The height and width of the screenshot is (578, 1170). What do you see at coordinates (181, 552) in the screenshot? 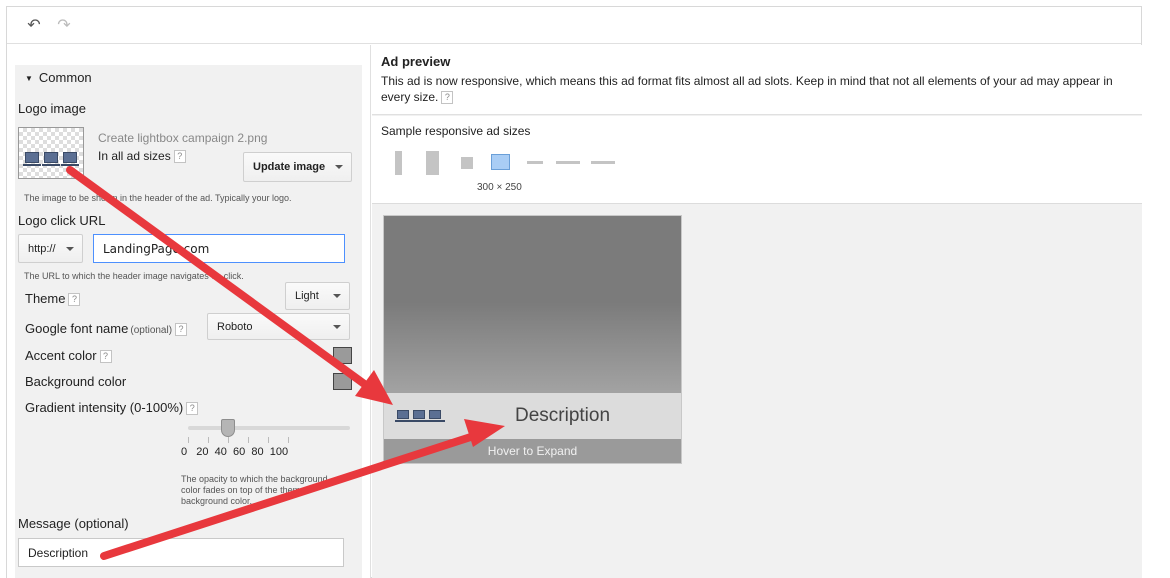
I see `message-input: Description` at bounding box center [181, 552].